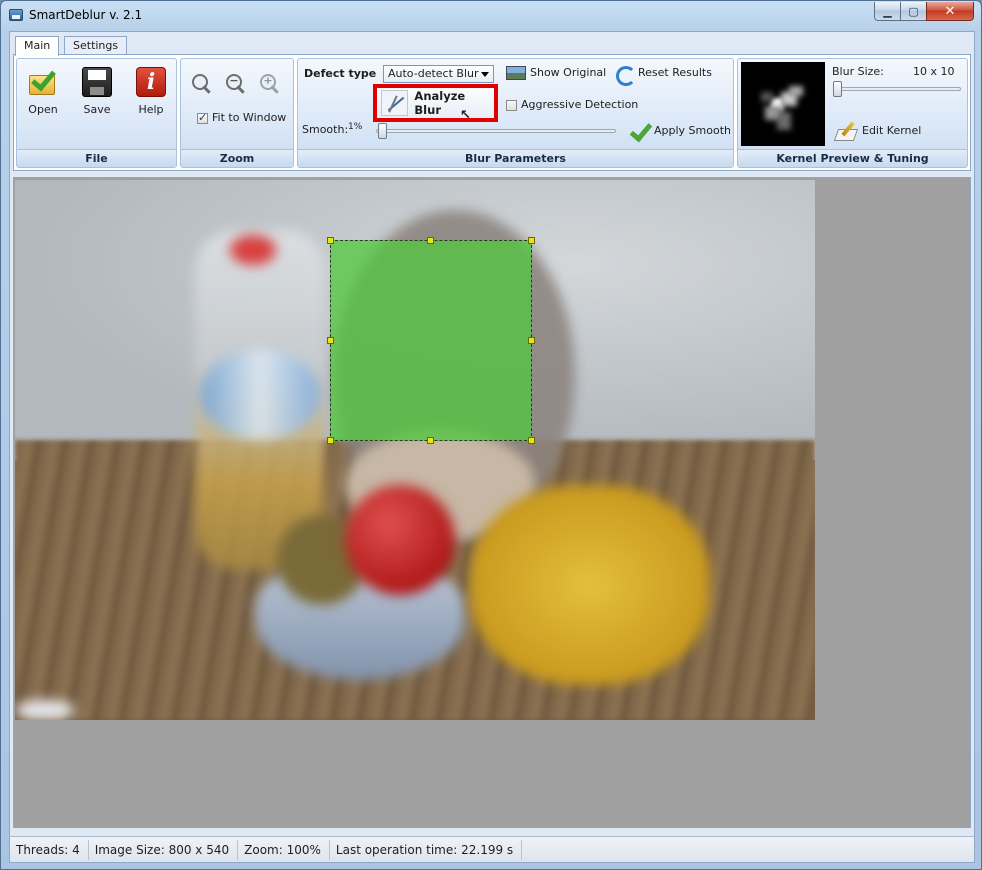 The height and width of the screenshot is (870, 982). I want to click on blur-size-slider-thumb, so click(837, 89).